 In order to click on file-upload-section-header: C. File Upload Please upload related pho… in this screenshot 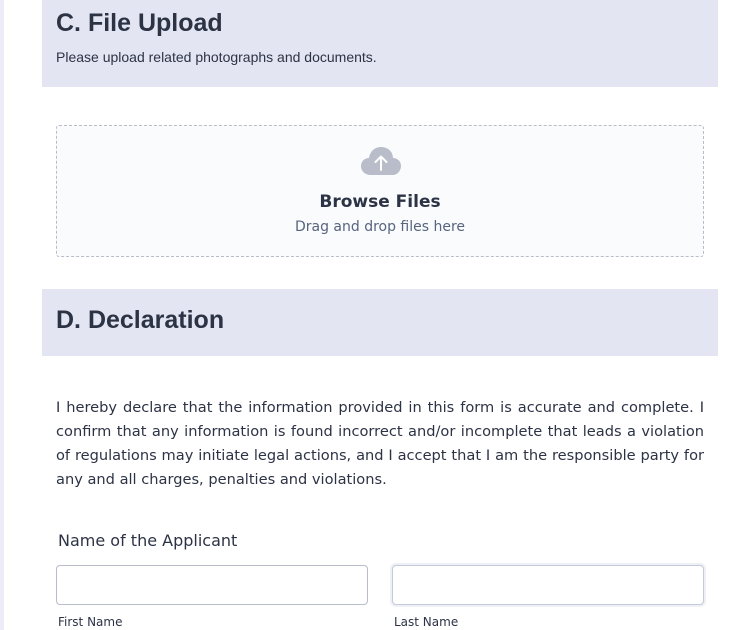, I will do `click(380, 43)`.